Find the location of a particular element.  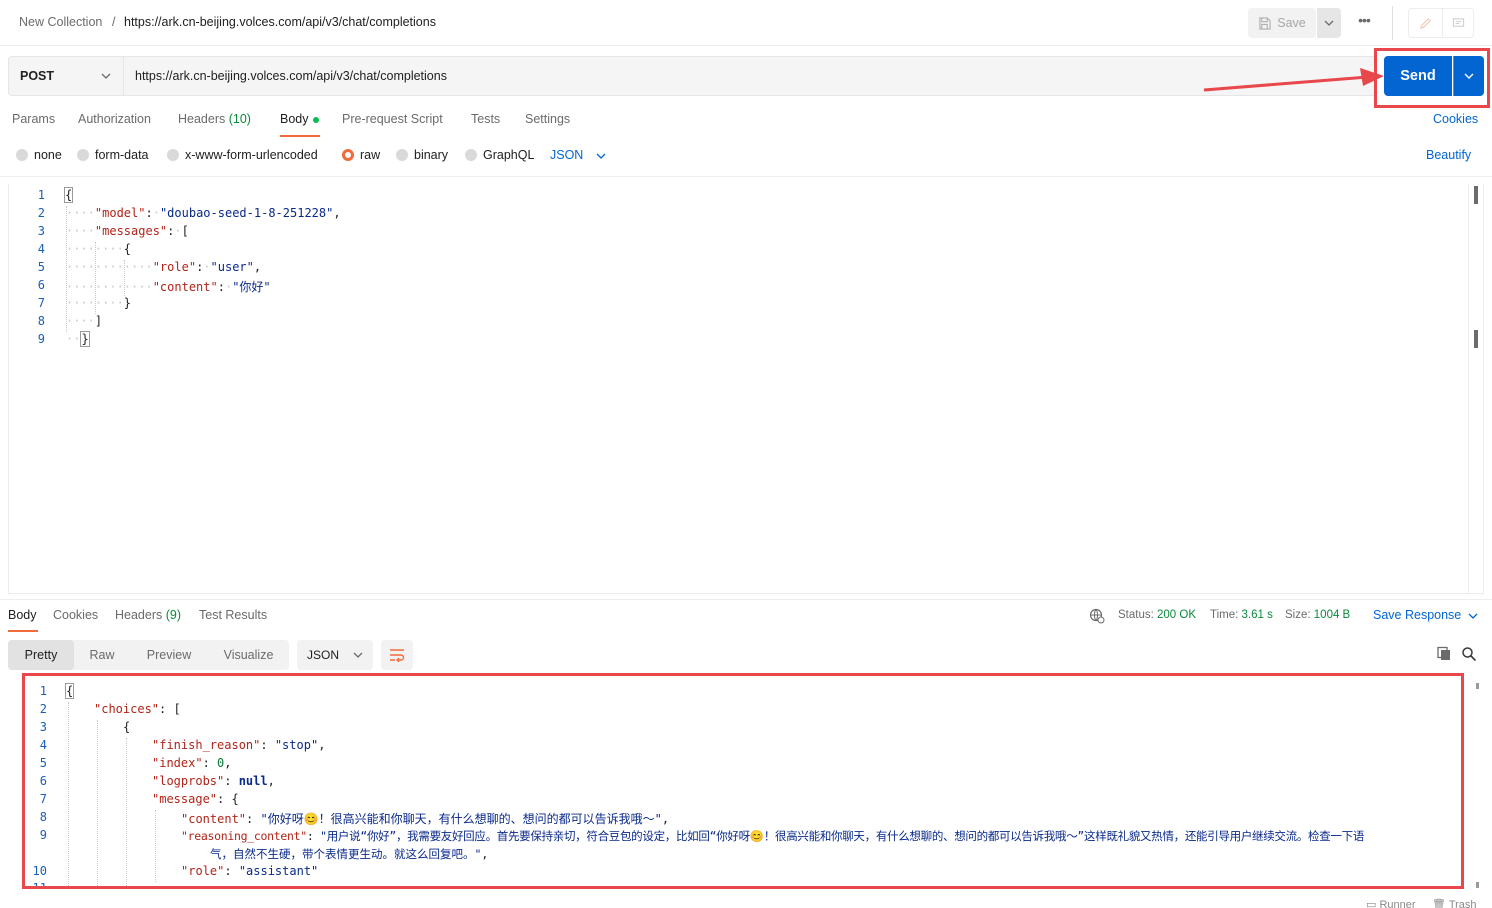

search-icon is located at coordinates (1469, 654).